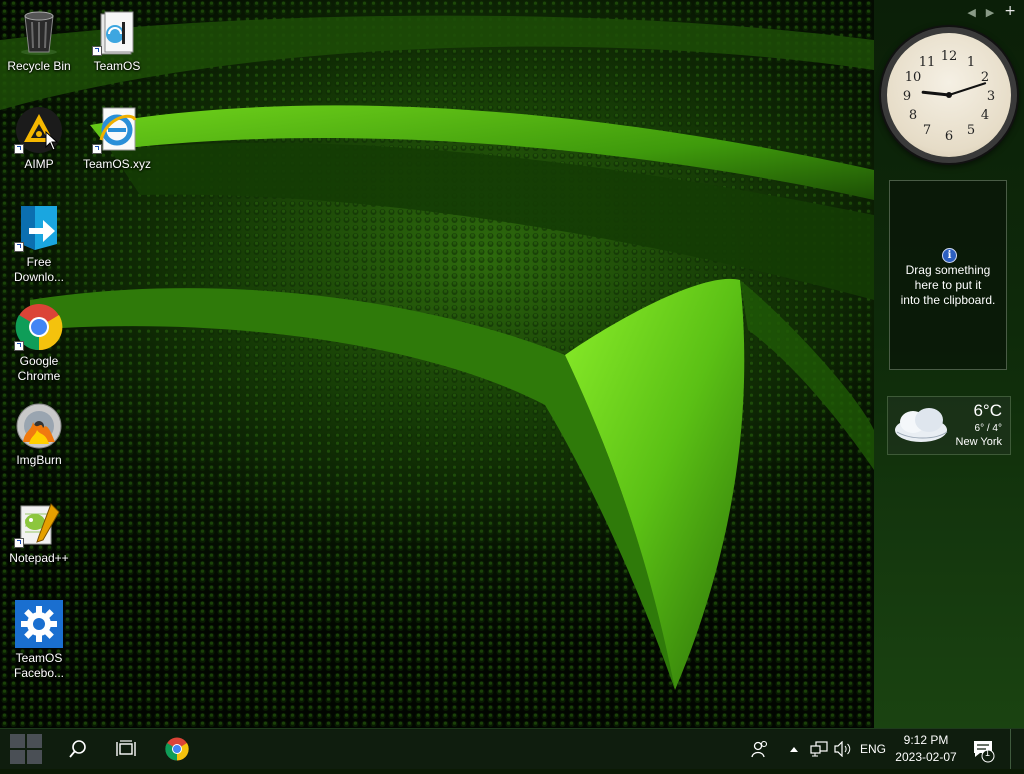 This screenshot has width=1024, height=774. What do you see at coordinates (39, 426) in the screenshot?
I see `disc-icon` at bounding box center [39, 426].